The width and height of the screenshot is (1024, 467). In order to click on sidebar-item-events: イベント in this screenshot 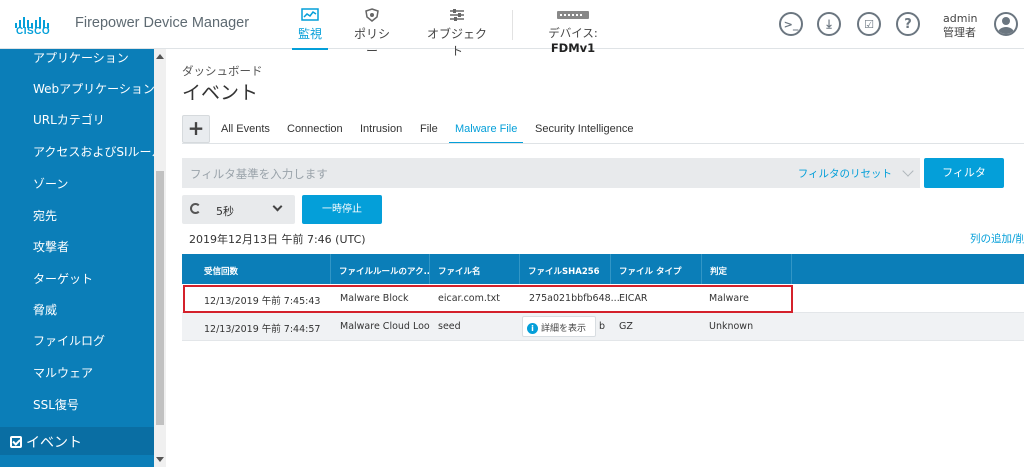, I will do `click(77, 441)`.